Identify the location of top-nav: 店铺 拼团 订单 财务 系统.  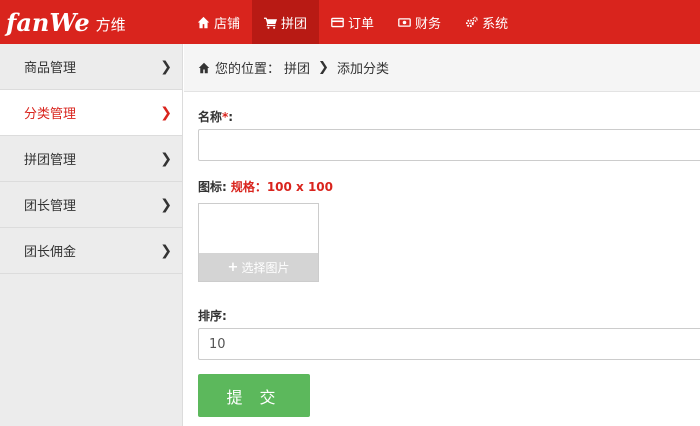
(352, 22).